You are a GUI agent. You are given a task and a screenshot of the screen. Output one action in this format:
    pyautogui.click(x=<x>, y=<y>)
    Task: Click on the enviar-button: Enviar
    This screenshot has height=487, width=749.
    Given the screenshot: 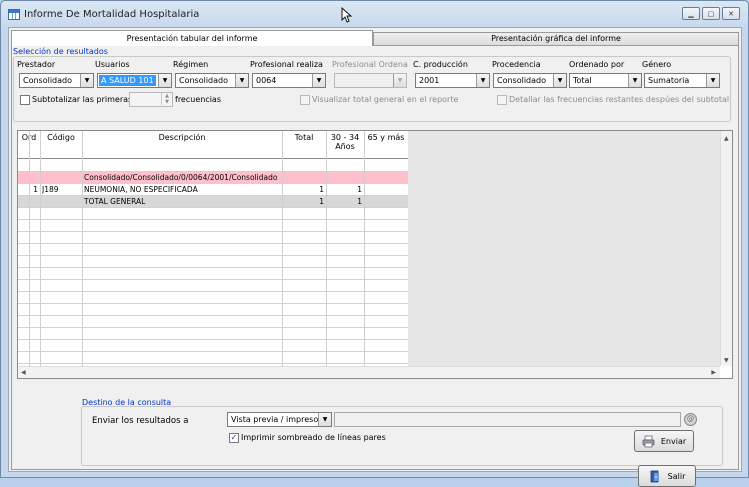 What is the action you would take?
    pyautogui.click(x=664, y=441)
    